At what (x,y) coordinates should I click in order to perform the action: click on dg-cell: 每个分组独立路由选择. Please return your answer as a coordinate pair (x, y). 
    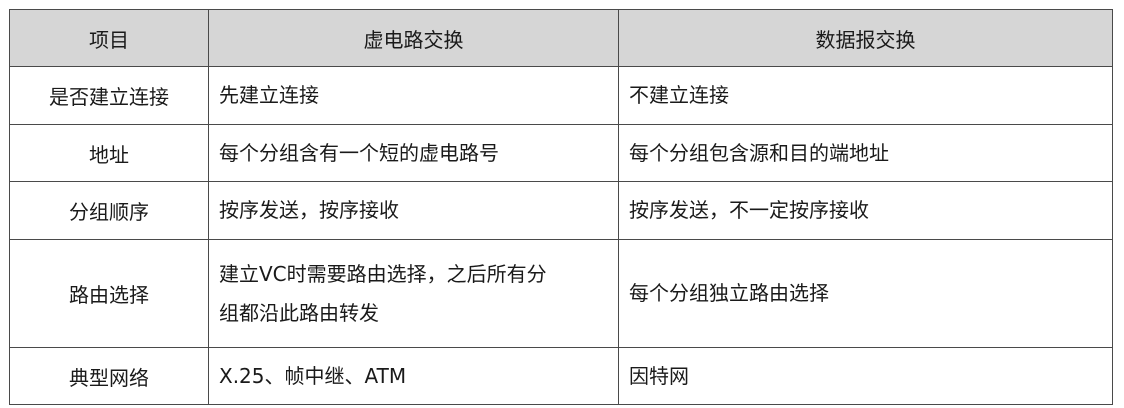
    Looking at the image, I should click on (865, 293).